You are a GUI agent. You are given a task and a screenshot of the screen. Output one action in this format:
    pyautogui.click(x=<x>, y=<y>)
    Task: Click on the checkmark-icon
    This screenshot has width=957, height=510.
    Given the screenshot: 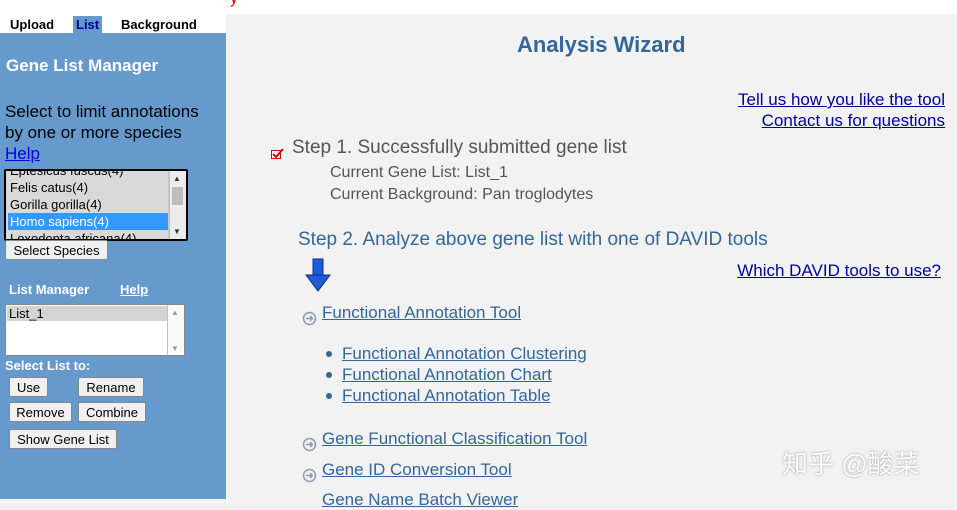 What is the action you would take?
    pyautogui.click(x=277, y=153)
    